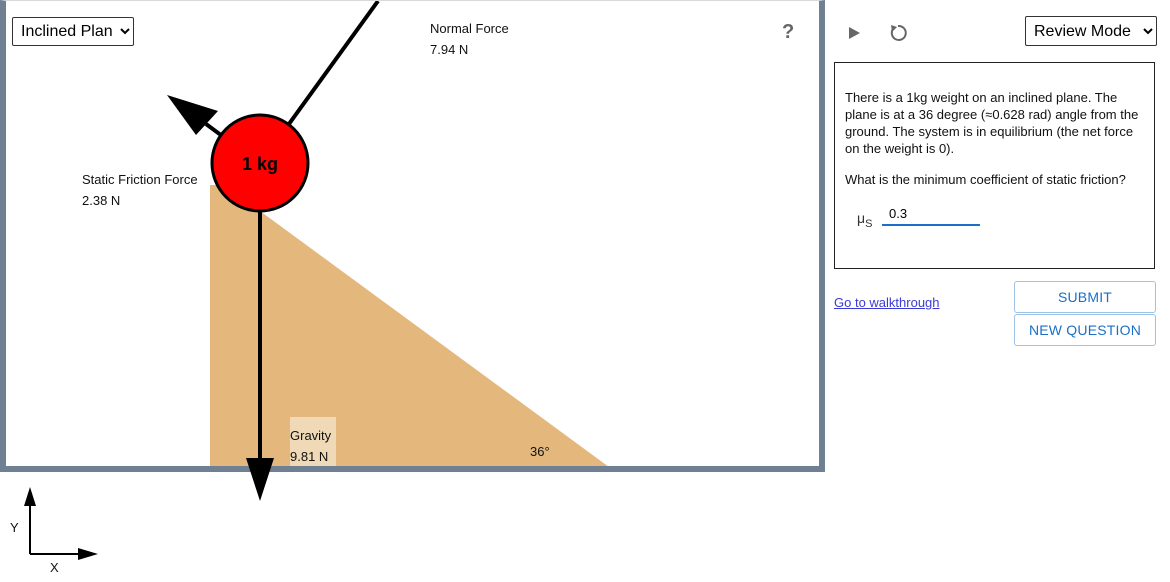 This screenshot has height=582, width=1170. Describe the element at coordinates (311, 445) in the screenshot. I see `gravity-force-label: Gravity 9.81 N` at that location.